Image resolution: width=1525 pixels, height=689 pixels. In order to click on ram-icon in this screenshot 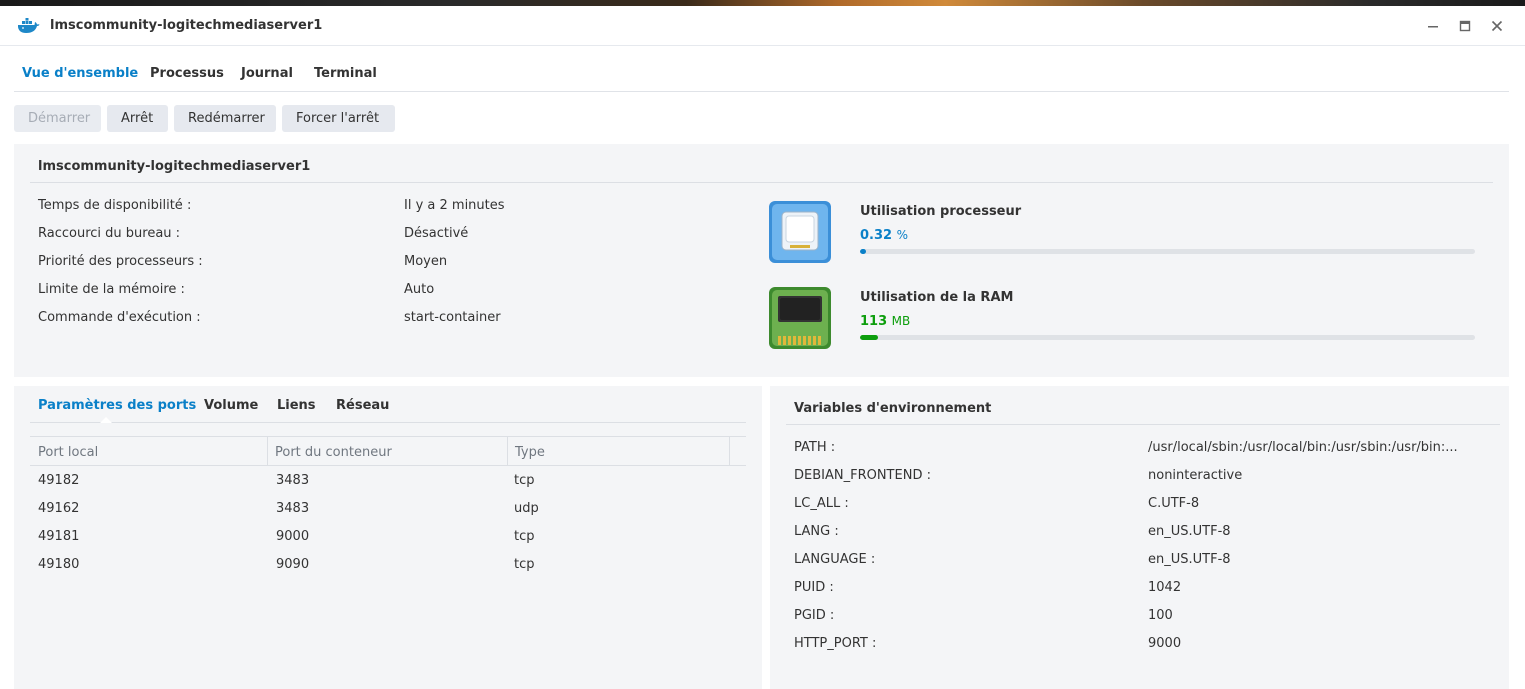, I will do `click(800, 318)`.